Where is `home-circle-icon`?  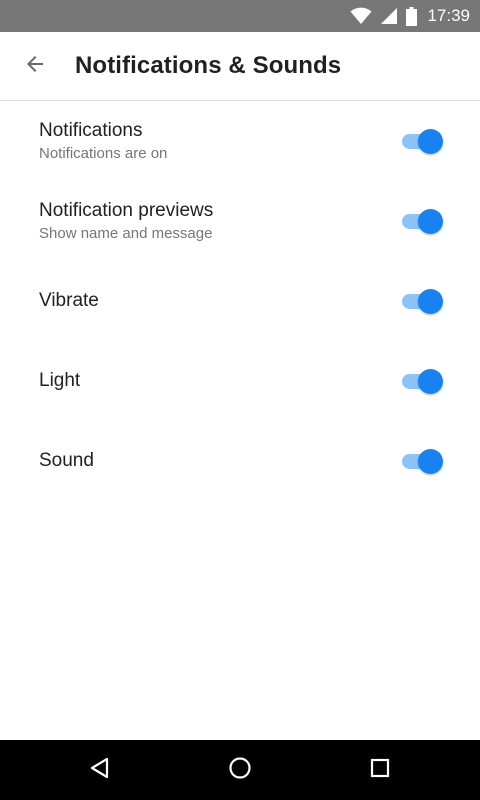 home-circle-icon is located at coordinates (240, 770).